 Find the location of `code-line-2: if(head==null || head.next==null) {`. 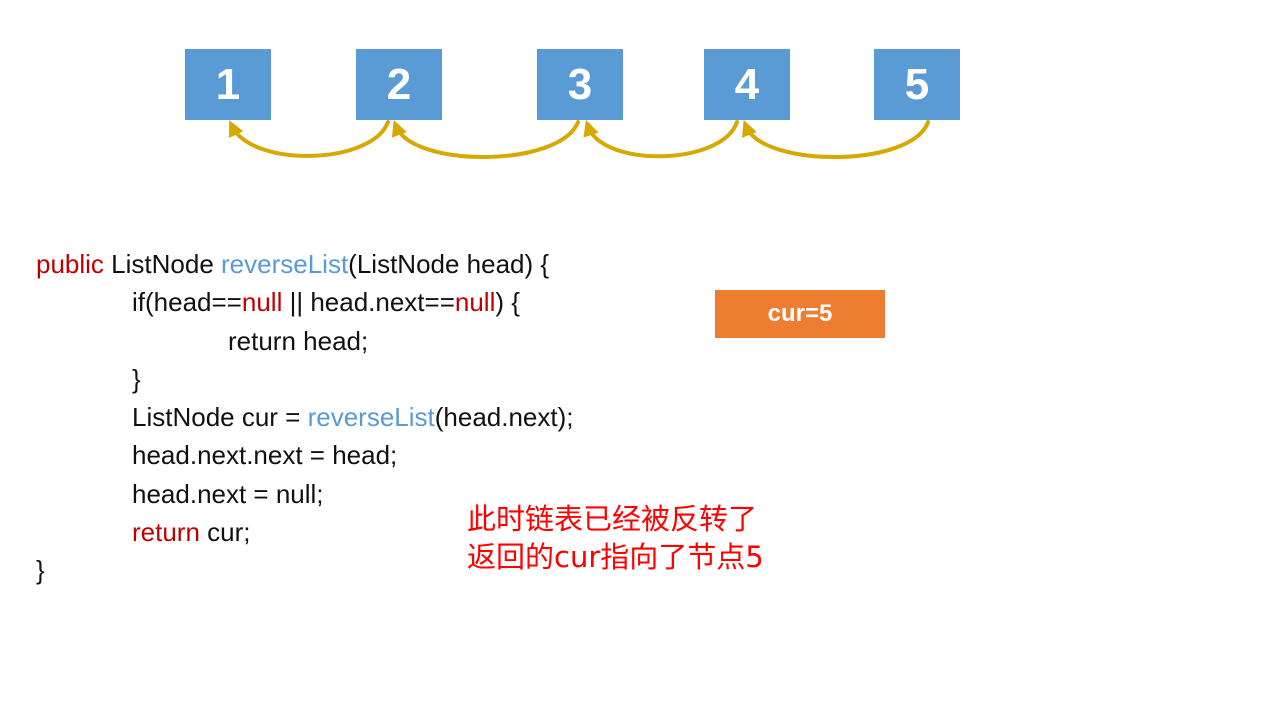

code-line-2: if(head==null || head.next==null) { is located at coordinates (305, 302).